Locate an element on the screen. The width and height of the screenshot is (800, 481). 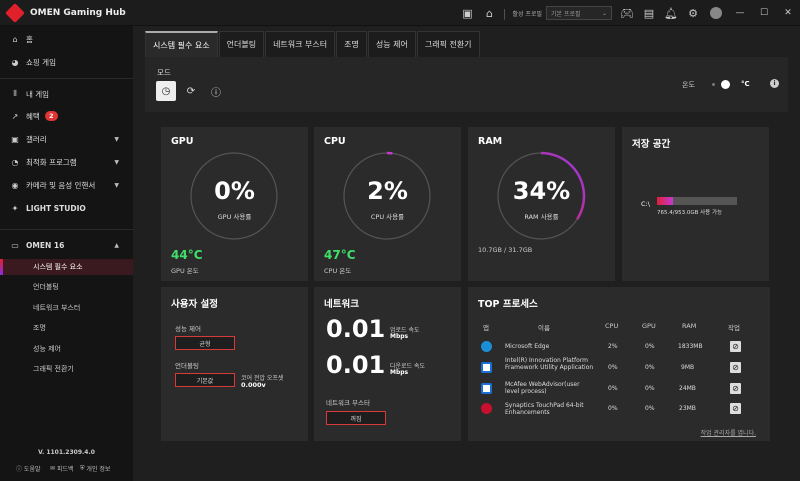
notification-bell-icon: 🔔︎ is located at coordinates (671, 13).